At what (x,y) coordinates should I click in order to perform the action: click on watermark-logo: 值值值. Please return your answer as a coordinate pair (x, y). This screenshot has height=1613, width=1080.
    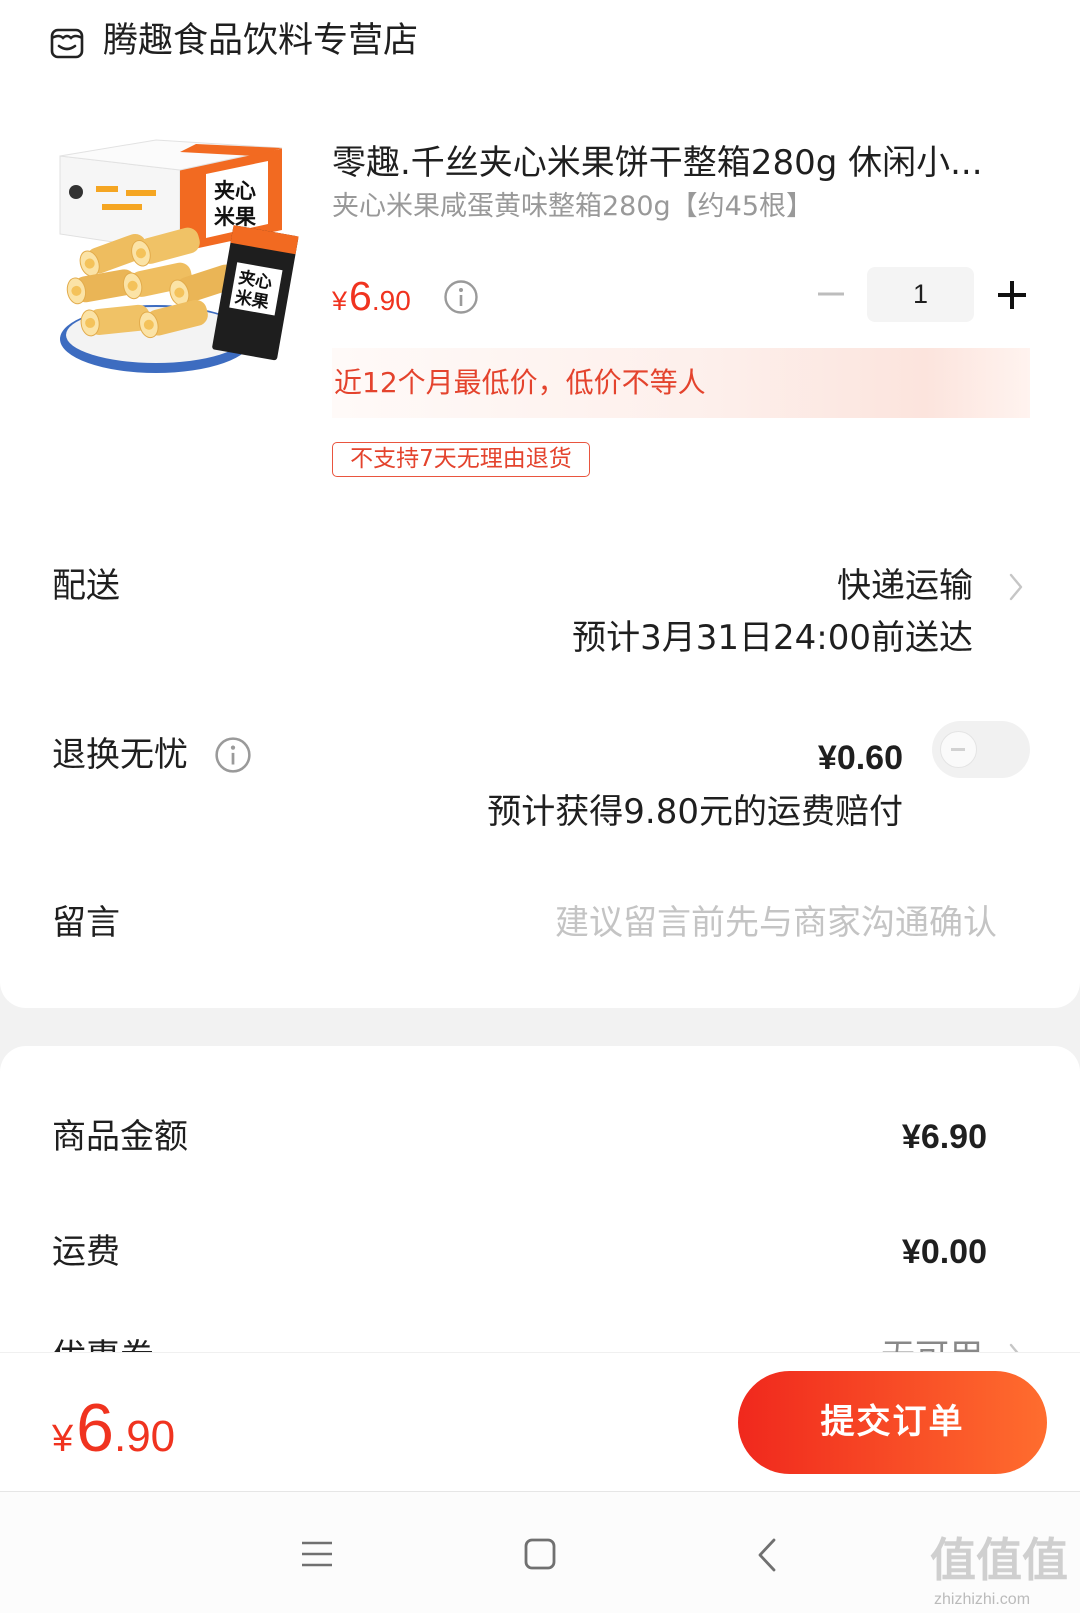
    Looking at the image, I should click on (999, 1560).